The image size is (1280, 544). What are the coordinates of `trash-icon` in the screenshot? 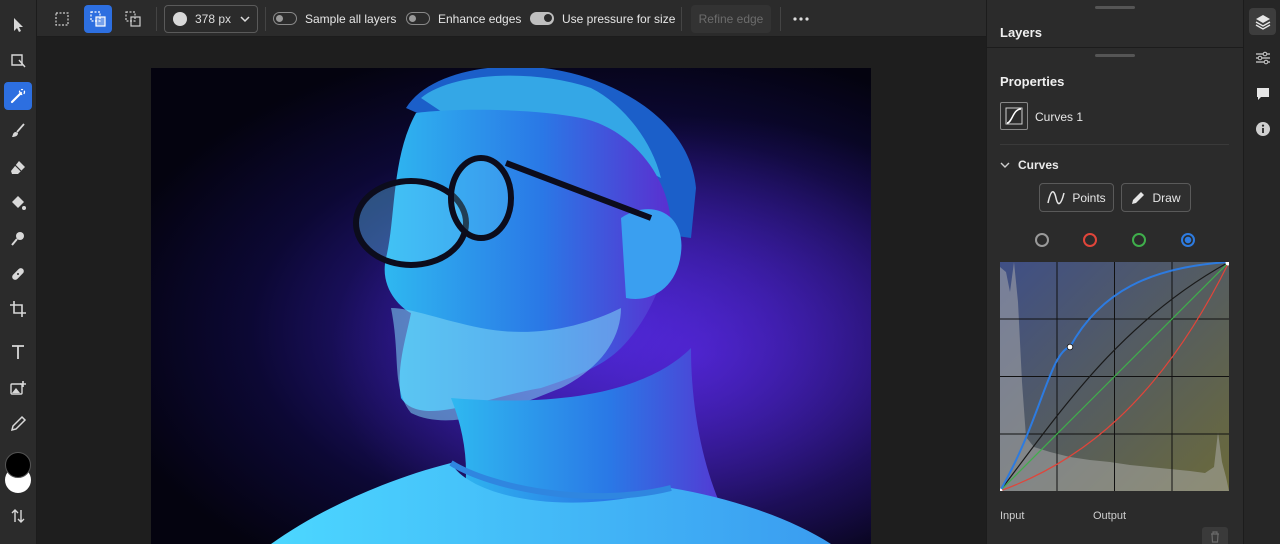 It's located at (1215, 537).